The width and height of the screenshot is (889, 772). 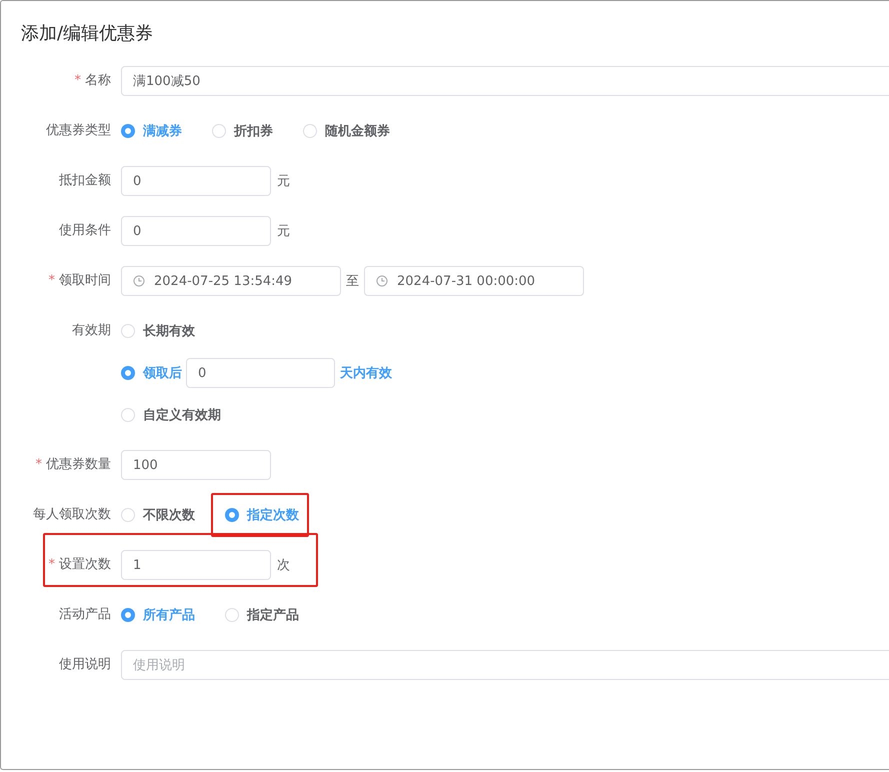 I want to click on radio-option: 长期有效, so click(x=158, y=331).